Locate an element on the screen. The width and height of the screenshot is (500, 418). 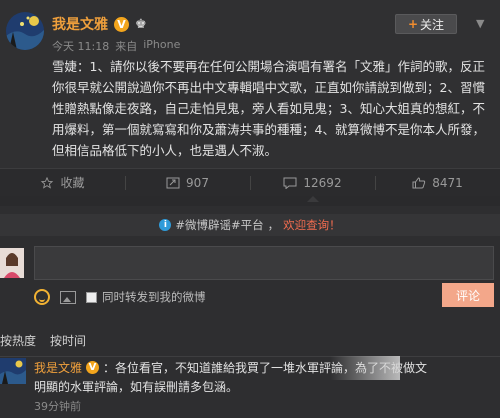
repost-checkbox-row: 同时转发到我的微博 is located at coordinates (146, 297).